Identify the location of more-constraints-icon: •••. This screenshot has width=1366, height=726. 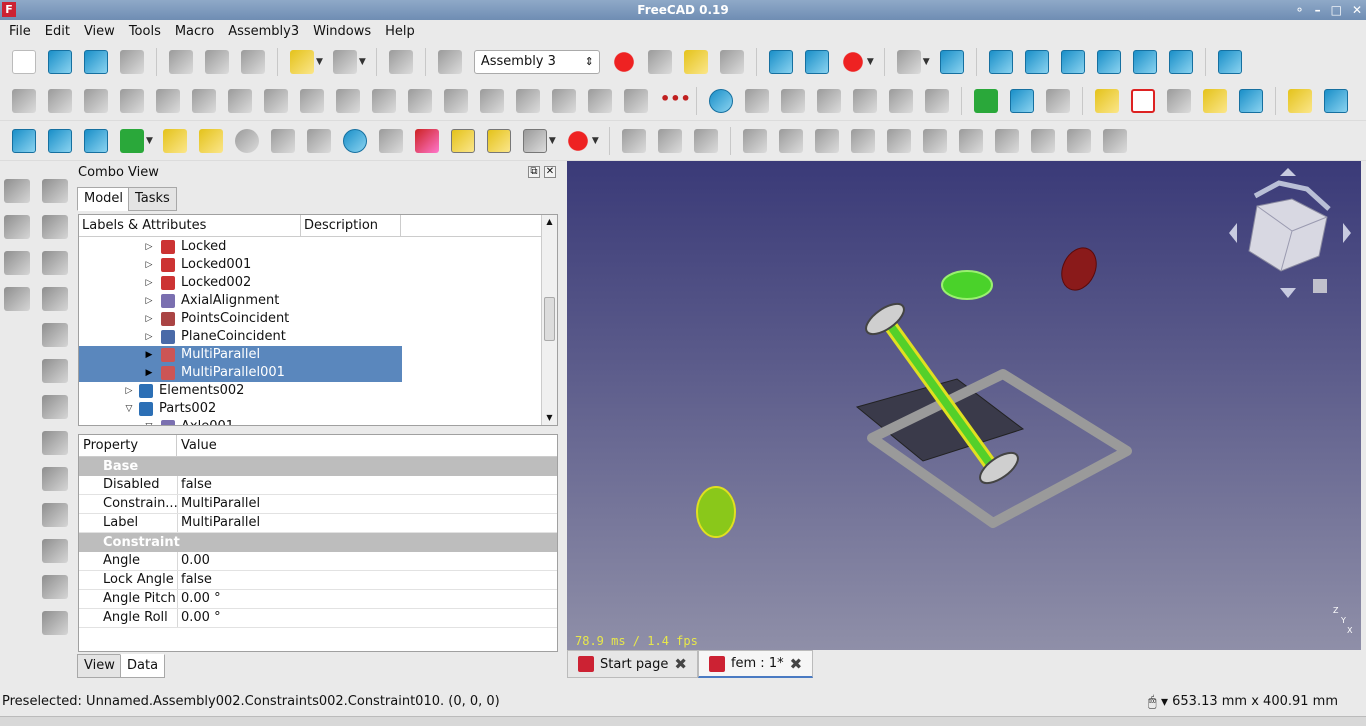
(675, 101).